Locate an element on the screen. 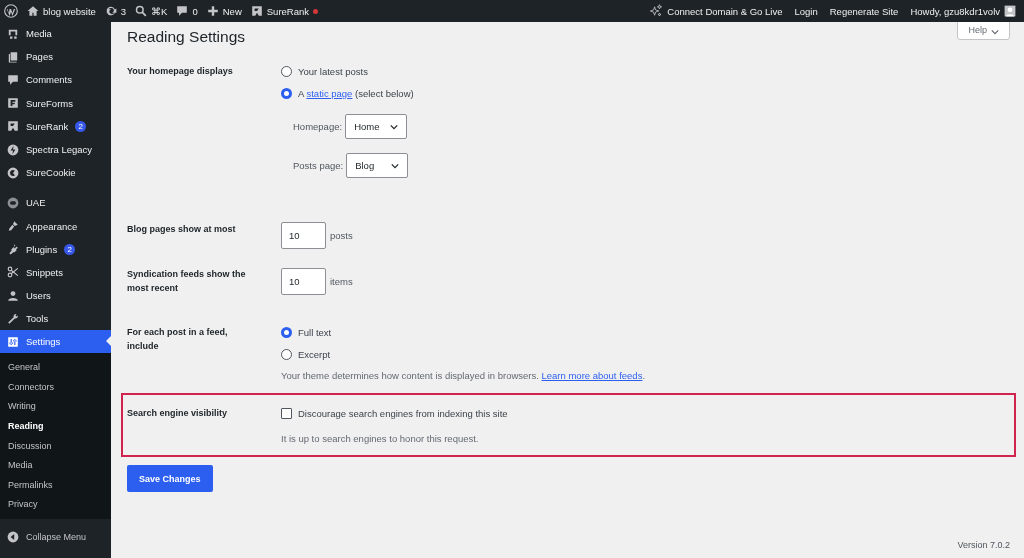  field-label: Blog pages show at most is located at coordinates (182, 229).